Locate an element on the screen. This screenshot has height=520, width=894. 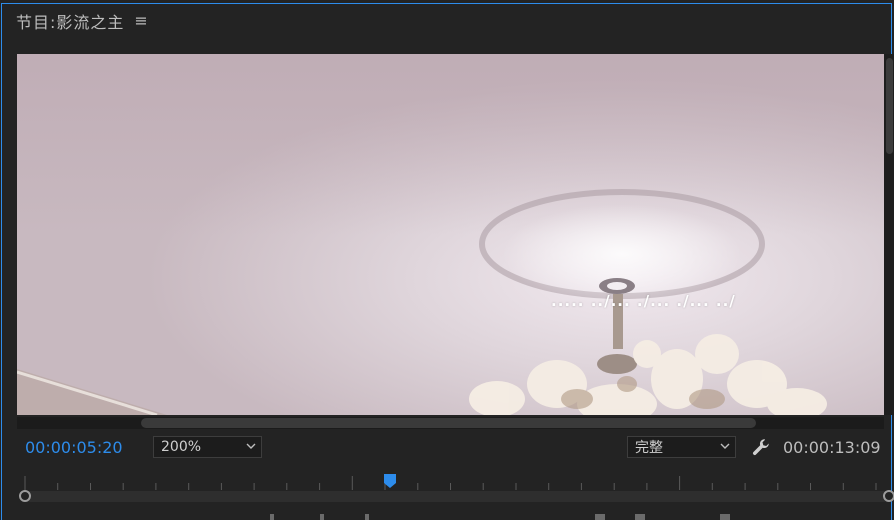
duration-timecode: 00:00:13:09 is located at coordinates (832, 447).